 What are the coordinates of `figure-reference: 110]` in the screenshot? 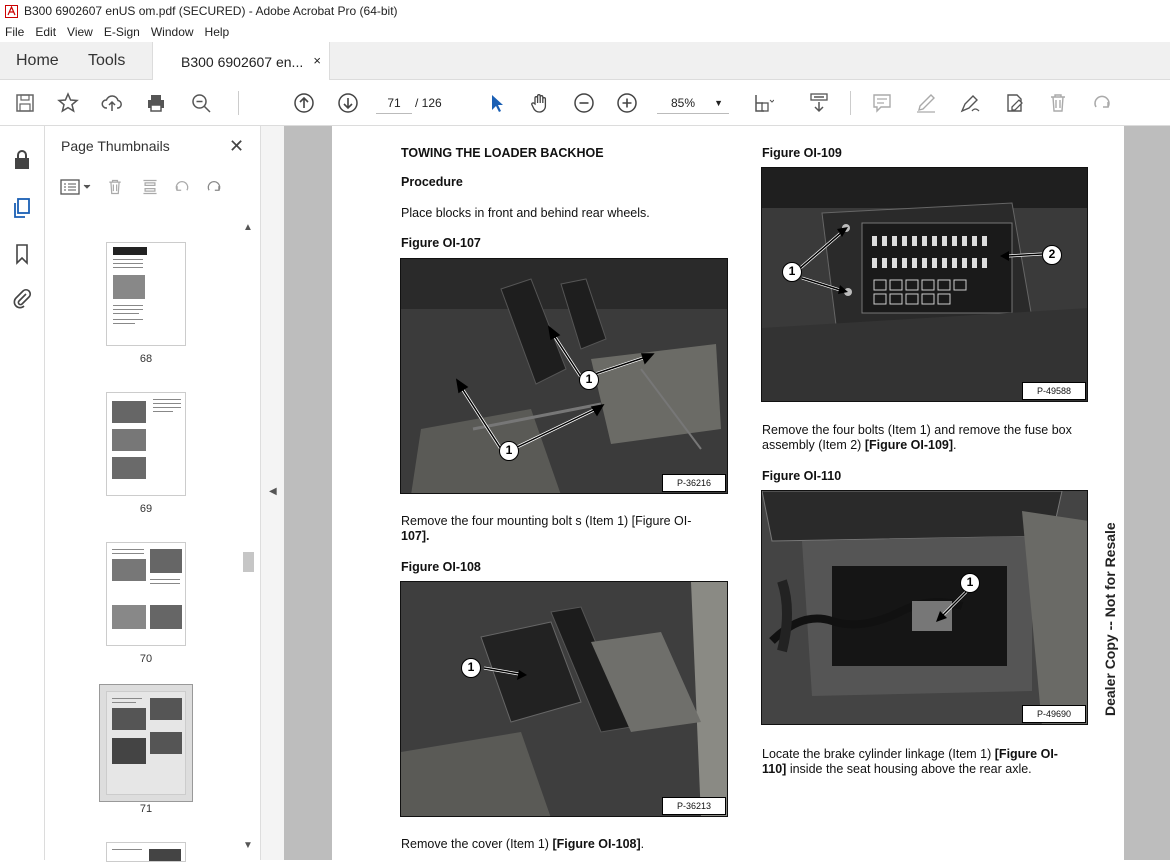 It's located at (774, 769).